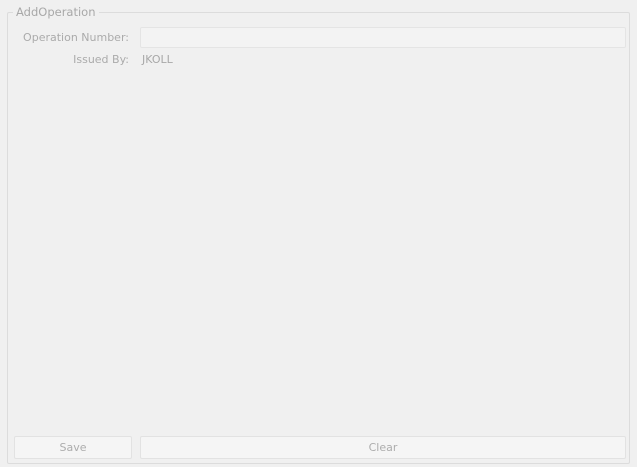  What do you see at coordinates (56, 12) in the screenshot?
I see `group-title: AddOperation` at bounding box center [56, 12].